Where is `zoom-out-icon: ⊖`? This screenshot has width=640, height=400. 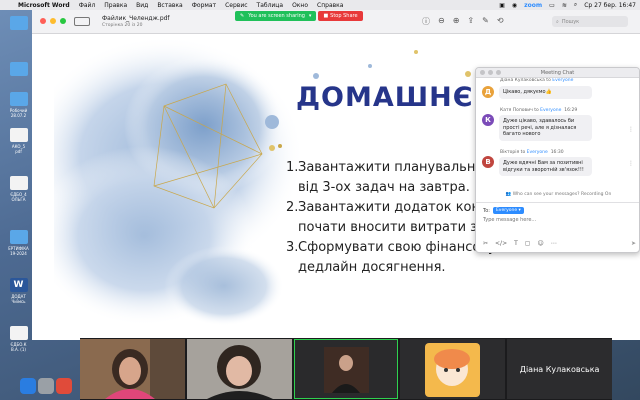
zoom-out-icon: ⊖ is located at coordinates (441, 21).